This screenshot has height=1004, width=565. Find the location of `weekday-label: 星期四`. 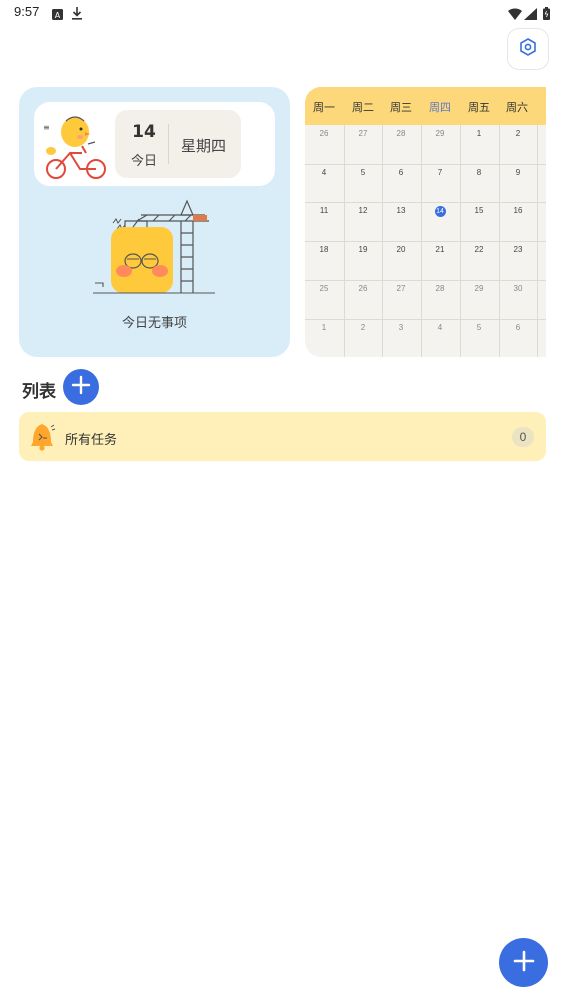

weekday-label: 星期四 is located at coordinates (204, 146).